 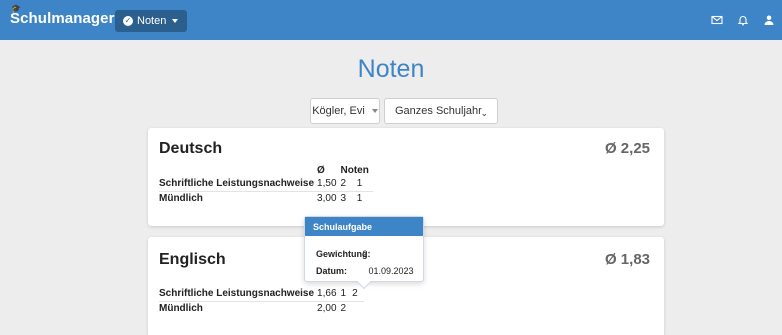 I want to click on table-row: Mündlich 2,00 2, so click(x=261, y=308).